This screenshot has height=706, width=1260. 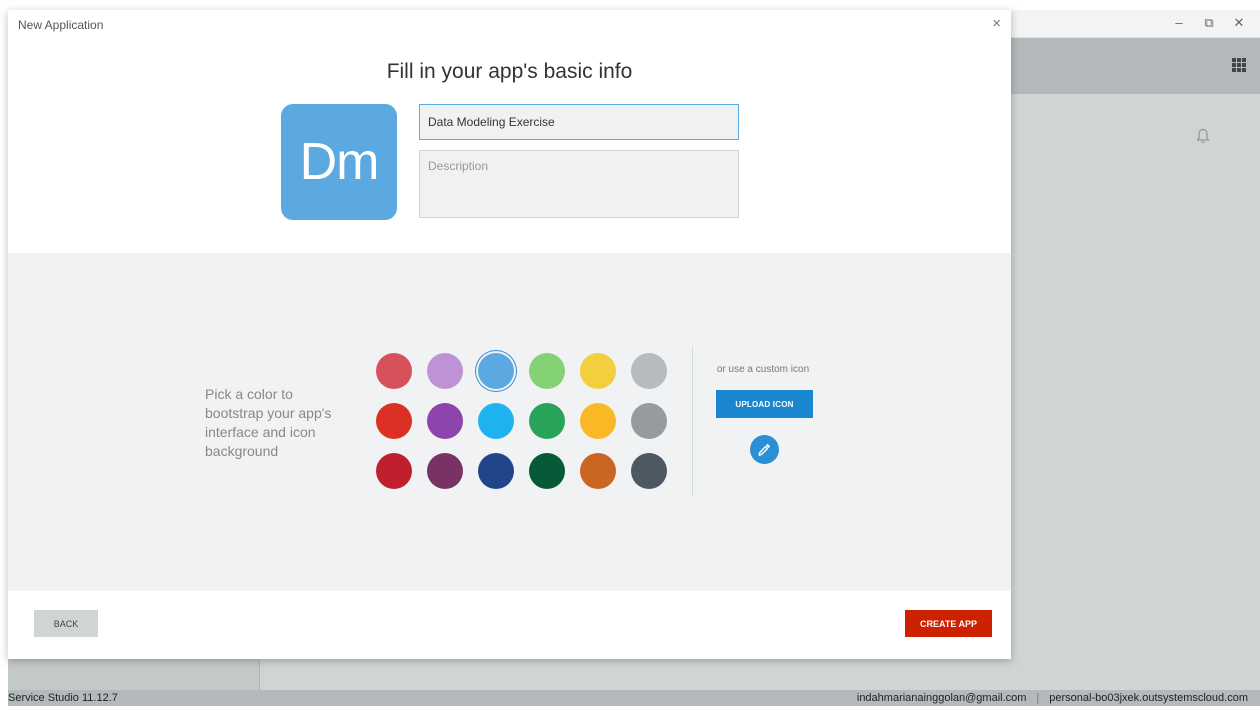 I want to click on upload-icon-button: UPLOAD ICON, so click(x=764, y=404).